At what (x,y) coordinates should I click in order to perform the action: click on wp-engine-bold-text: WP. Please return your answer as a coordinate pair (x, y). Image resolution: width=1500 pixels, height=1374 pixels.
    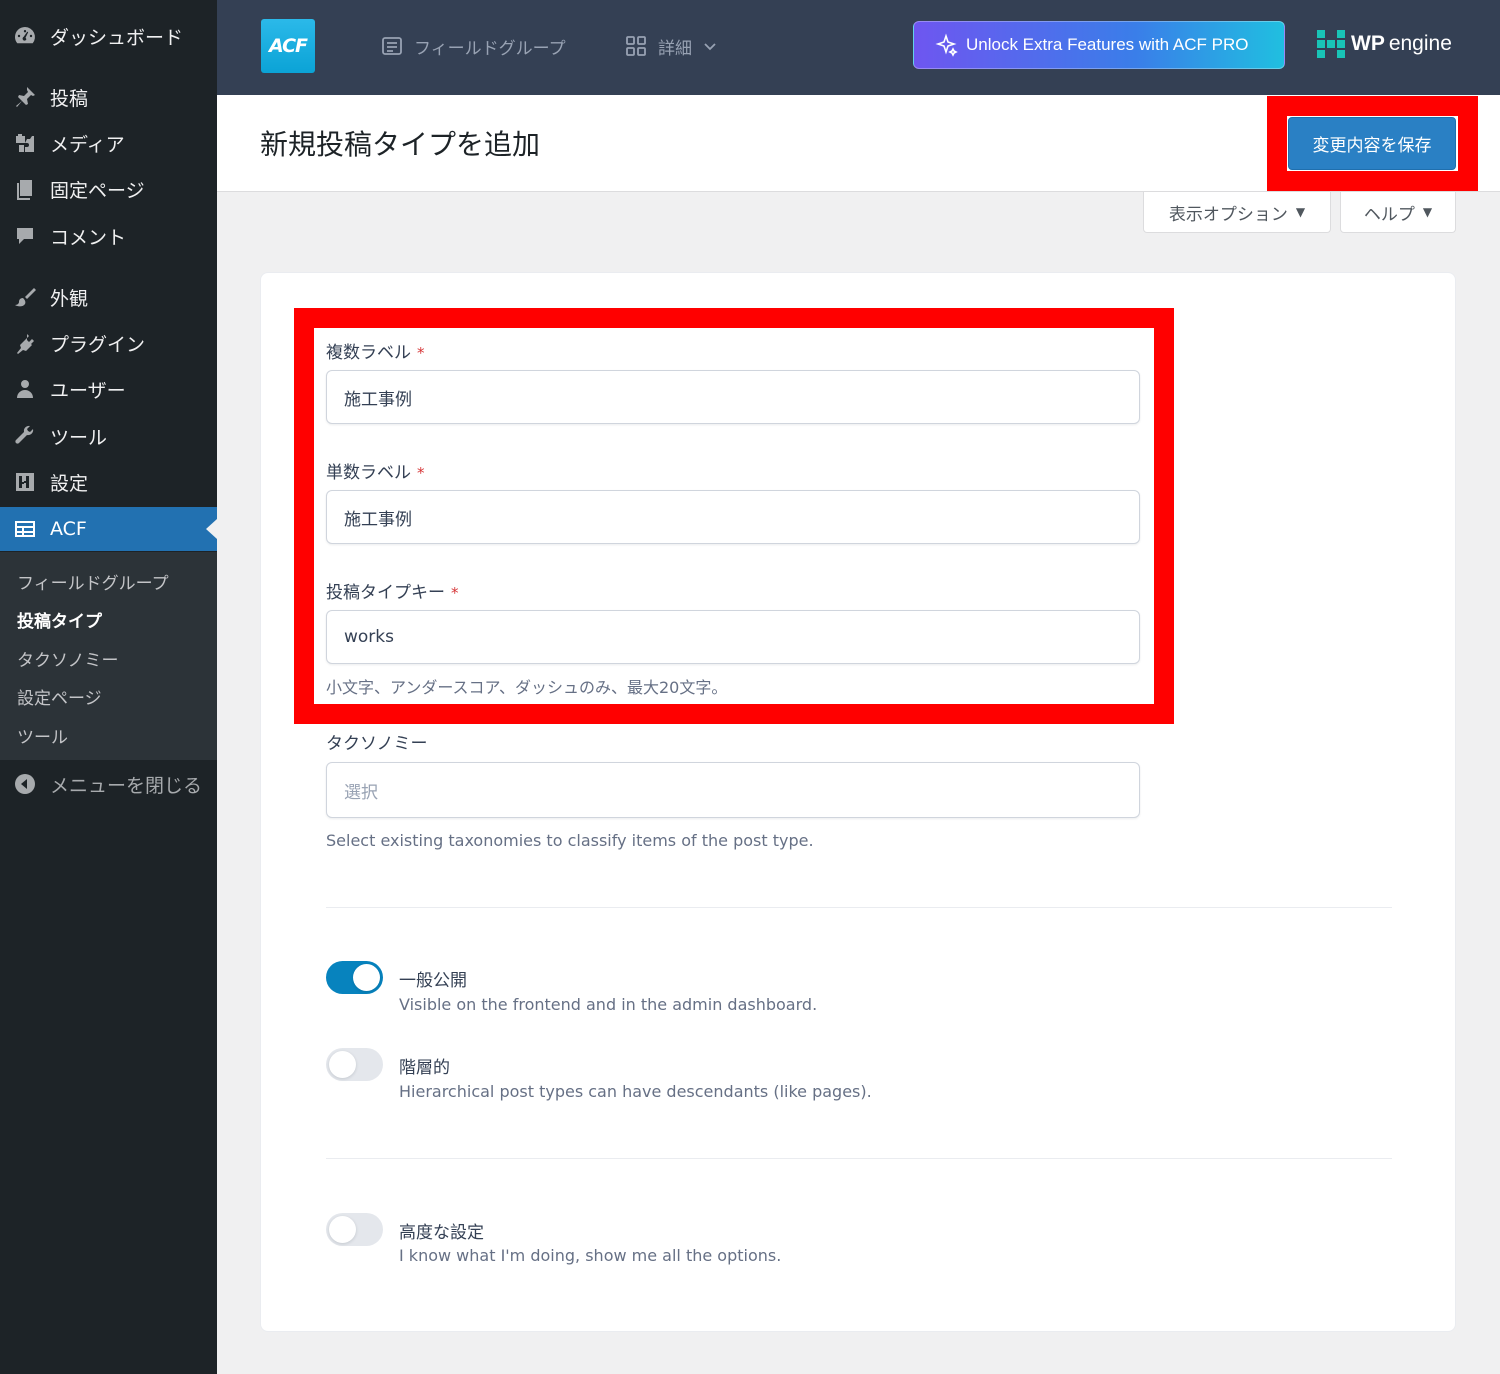
    Looking at the image, I should click on (1368, 43).